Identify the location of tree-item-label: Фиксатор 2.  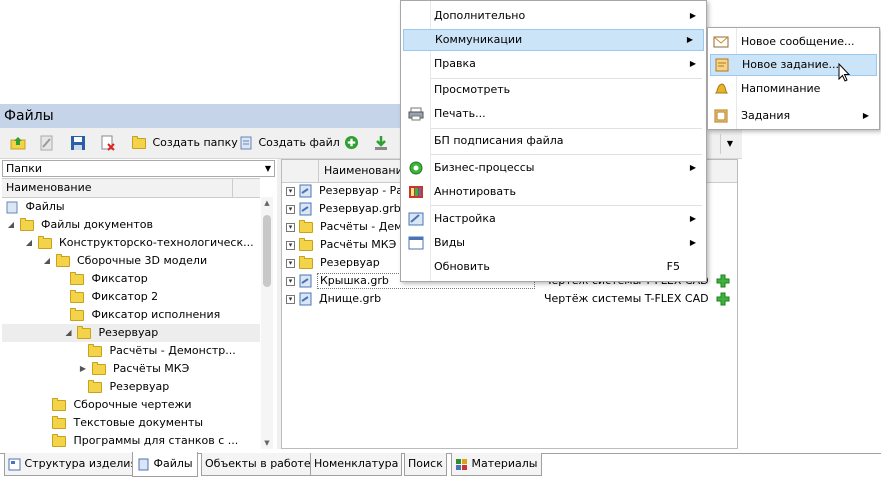
(125, 296).